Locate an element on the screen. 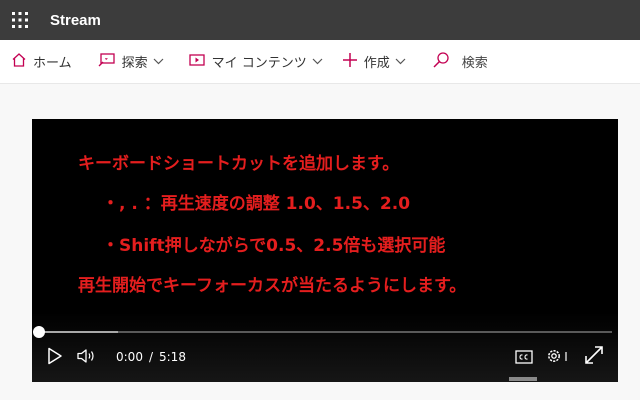 This screenshot has height=400, width=640. video-icon is located at coordinates (197, 62).